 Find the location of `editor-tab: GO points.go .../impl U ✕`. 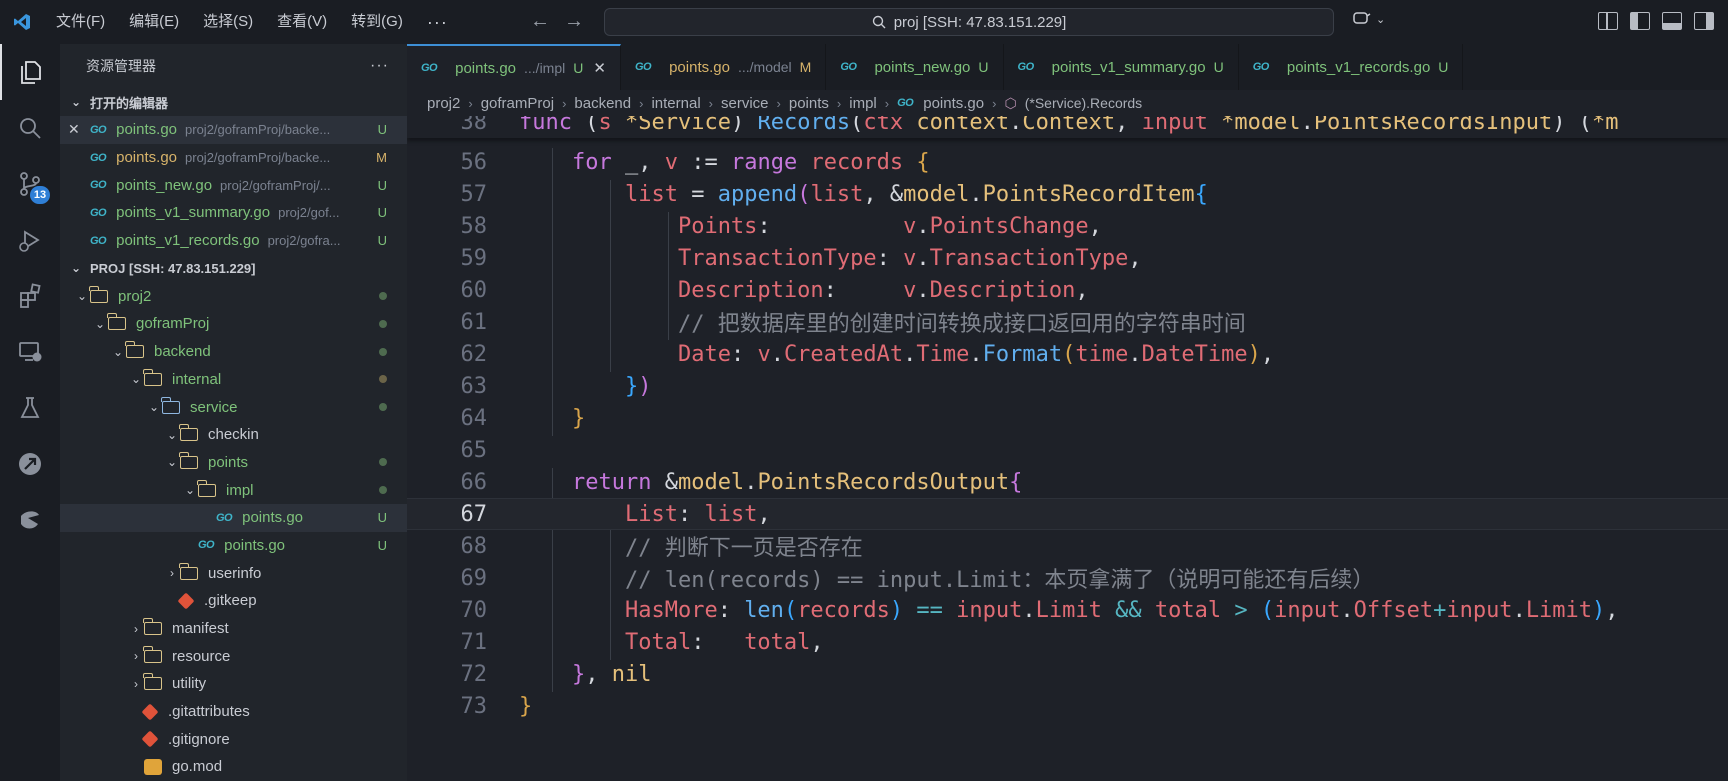

editor-tab: GO points.go .../impl U ✕ is located at coordinates (514, 67).